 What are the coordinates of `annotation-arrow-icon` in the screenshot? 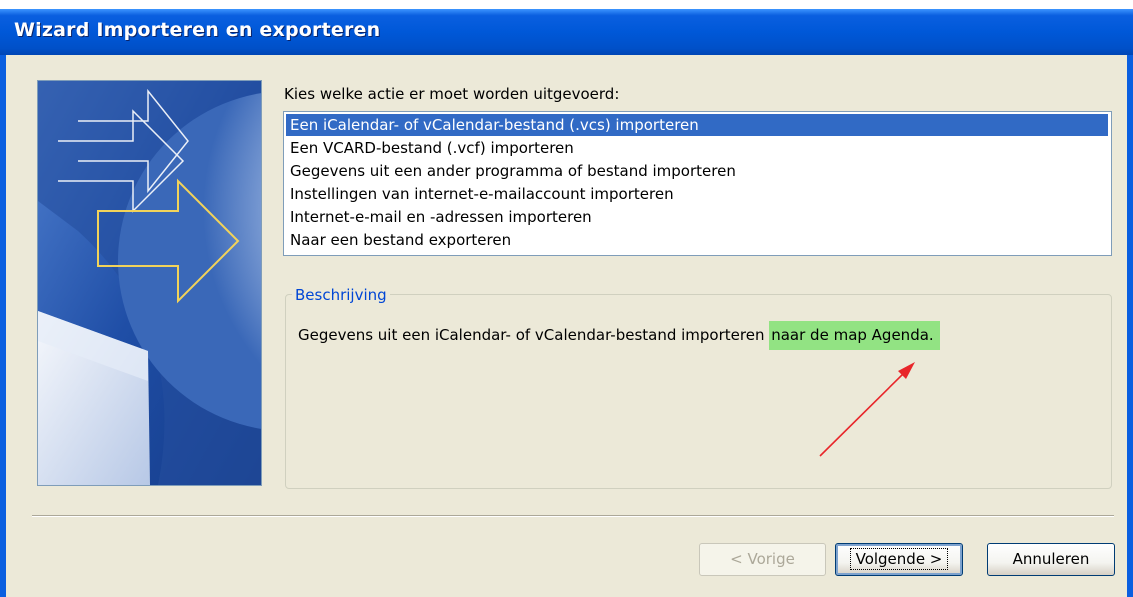 It's located at (867, 409).